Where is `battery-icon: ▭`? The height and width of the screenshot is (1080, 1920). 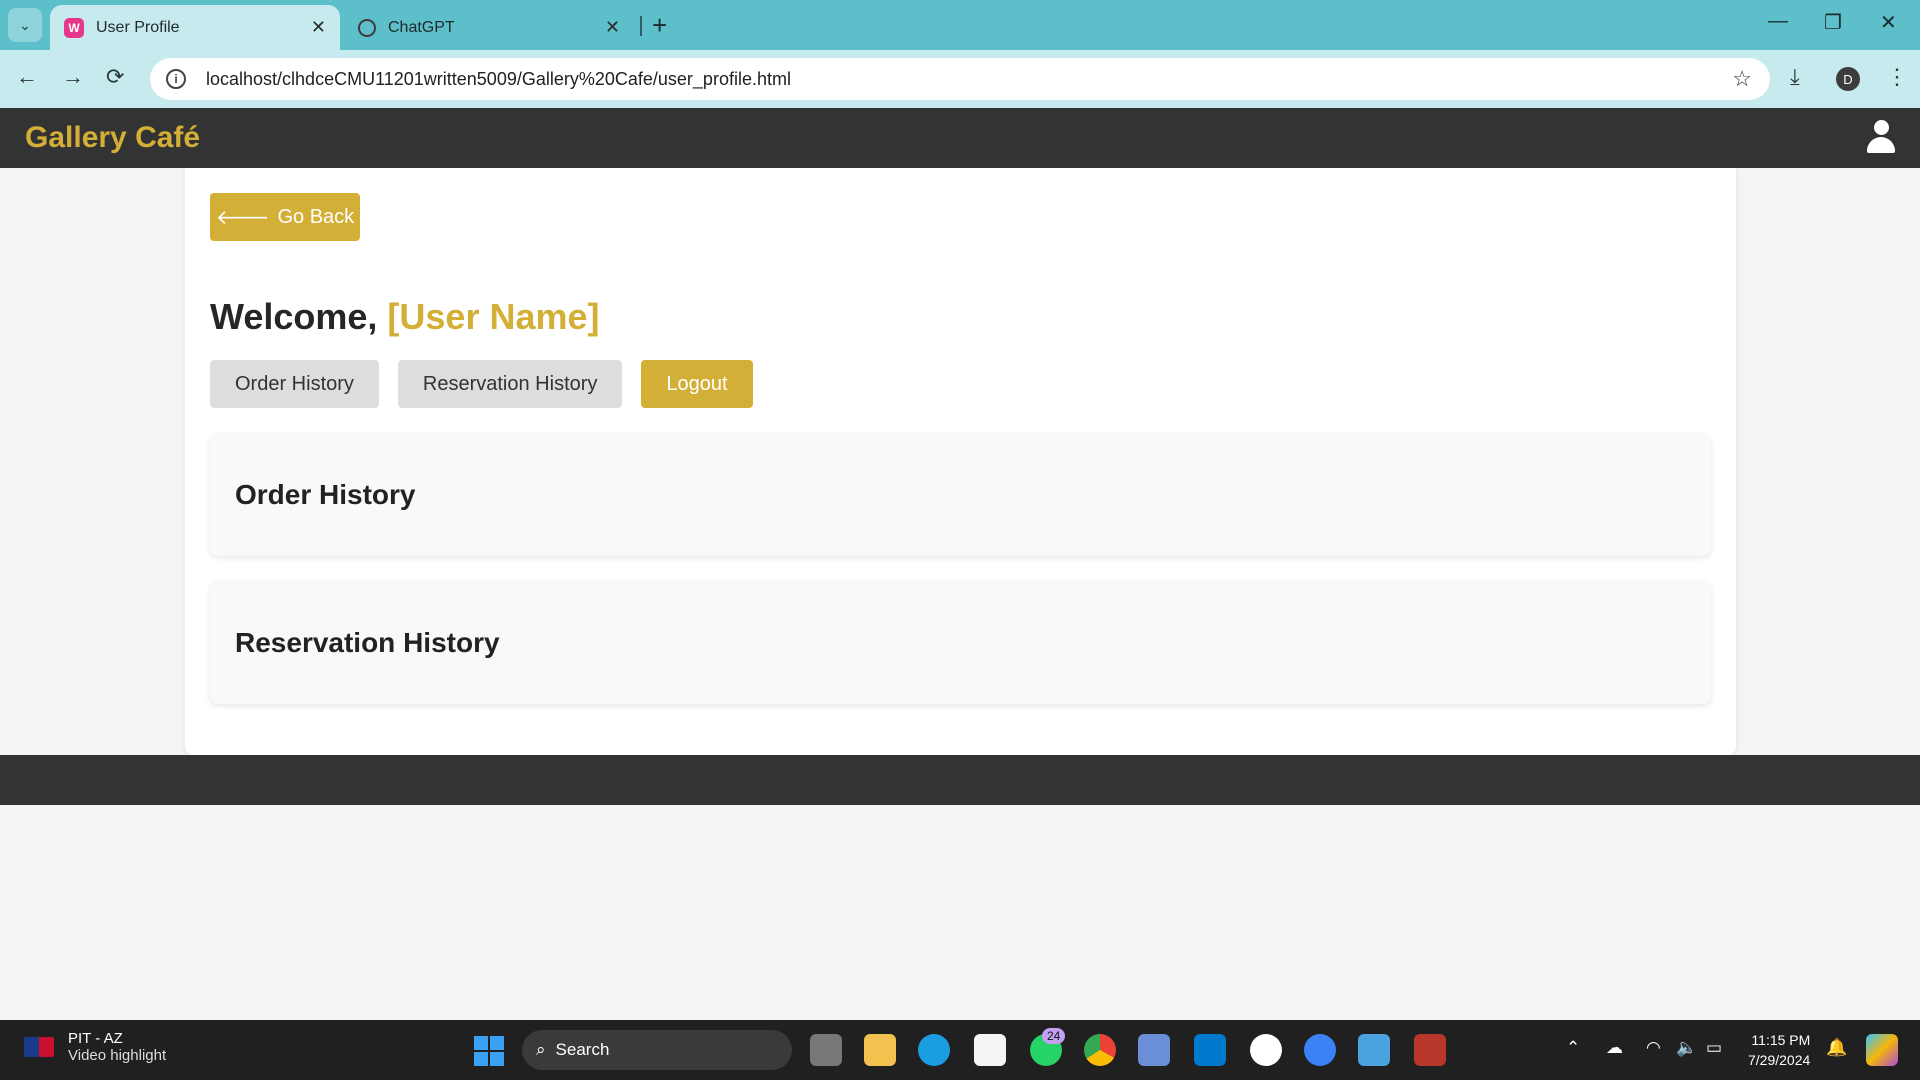 battery-icon: ▭ is located at coordinates (1714, 1048).